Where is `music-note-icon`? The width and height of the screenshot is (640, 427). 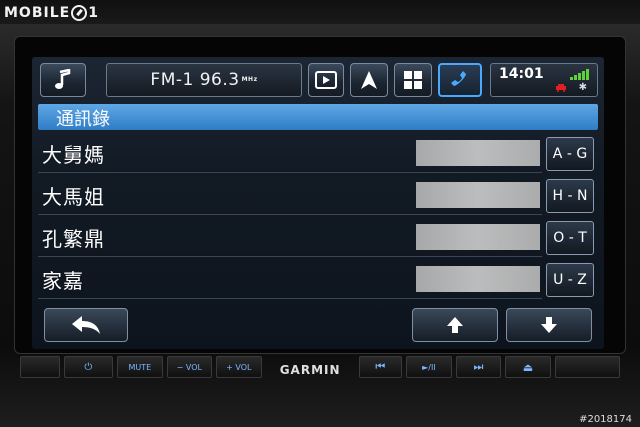 music-note-icon is located at coordinates (63, 79).